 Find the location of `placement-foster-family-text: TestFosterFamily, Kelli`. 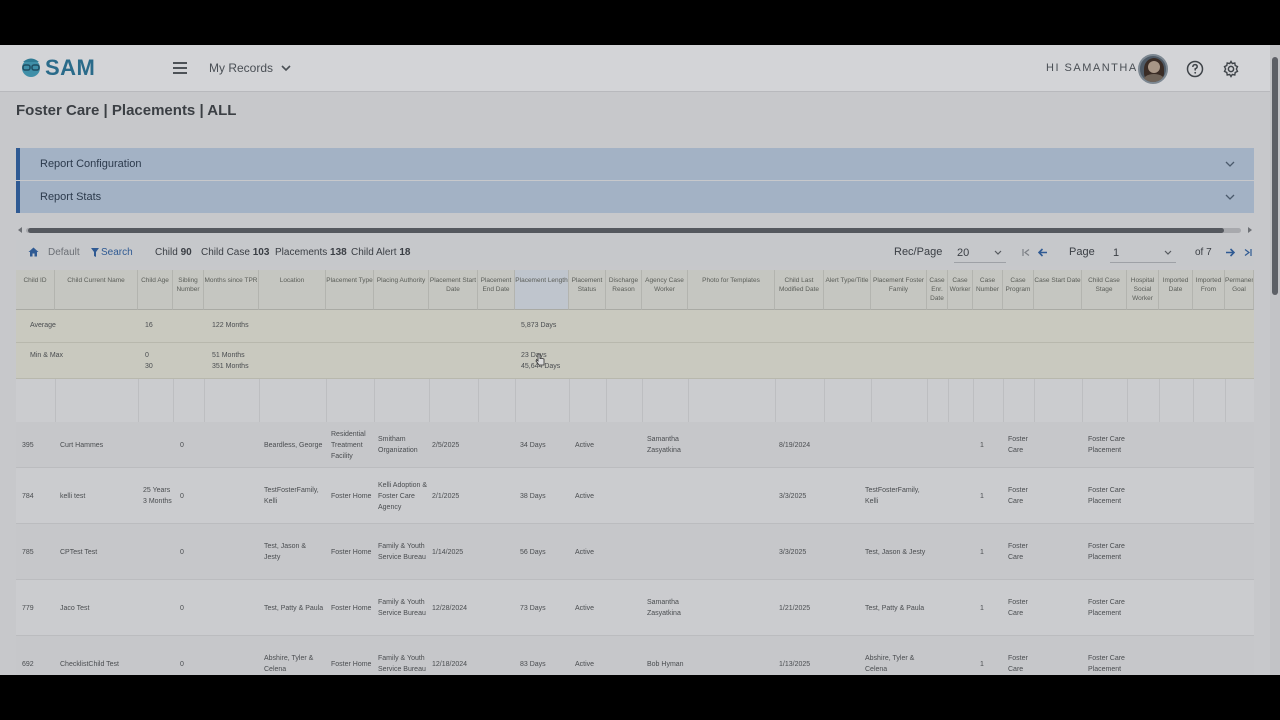

placement-foster-family-text: TestFosterFamily, Kelli is located at coordinates (892, 496).